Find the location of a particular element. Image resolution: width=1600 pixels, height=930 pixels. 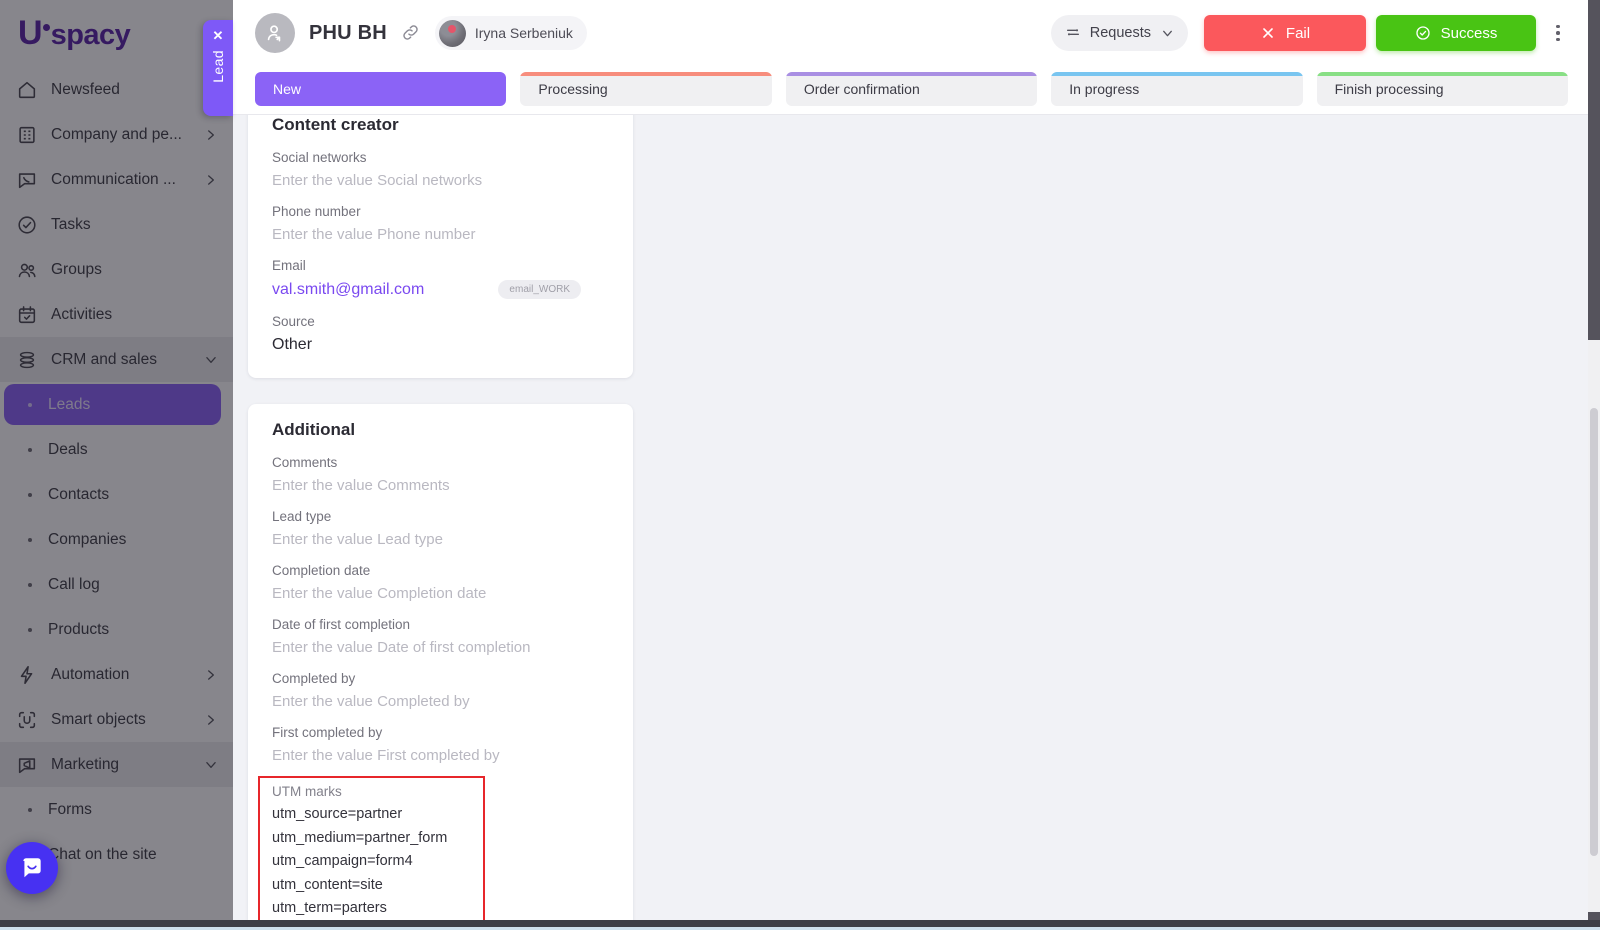

close-icon: ✕ is located at coordinates (218, 36).